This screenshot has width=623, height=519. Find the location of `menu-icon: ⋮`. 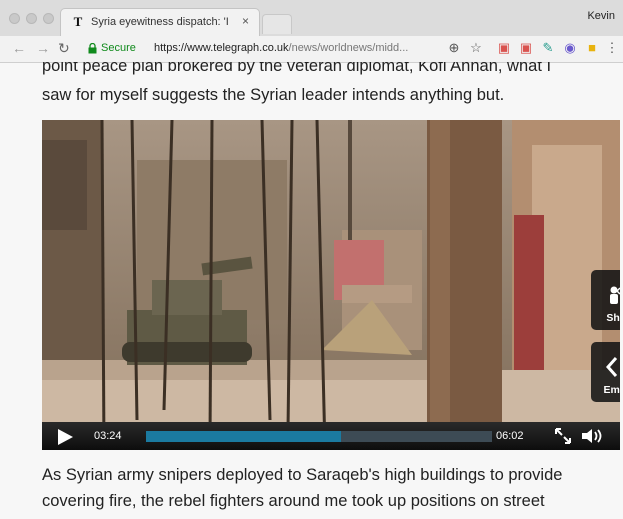

menu-icon: ⋮ is located at coordinates (612, 48).